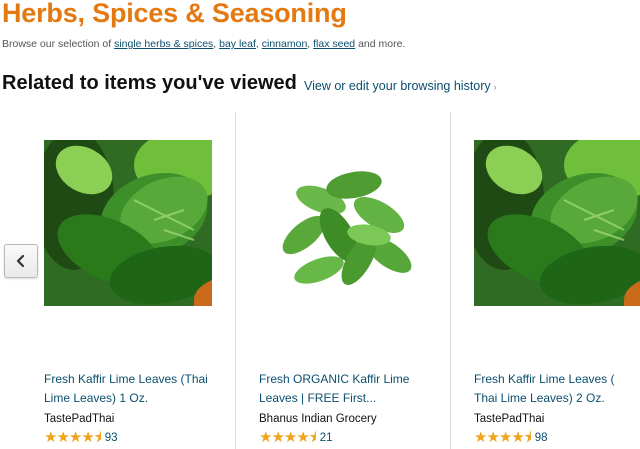 The height and width of the screenshot is (449, 640). I want to click on product-title-line1: Fresh Kaffir Lime Leaves (Thai, so click(126, 379).